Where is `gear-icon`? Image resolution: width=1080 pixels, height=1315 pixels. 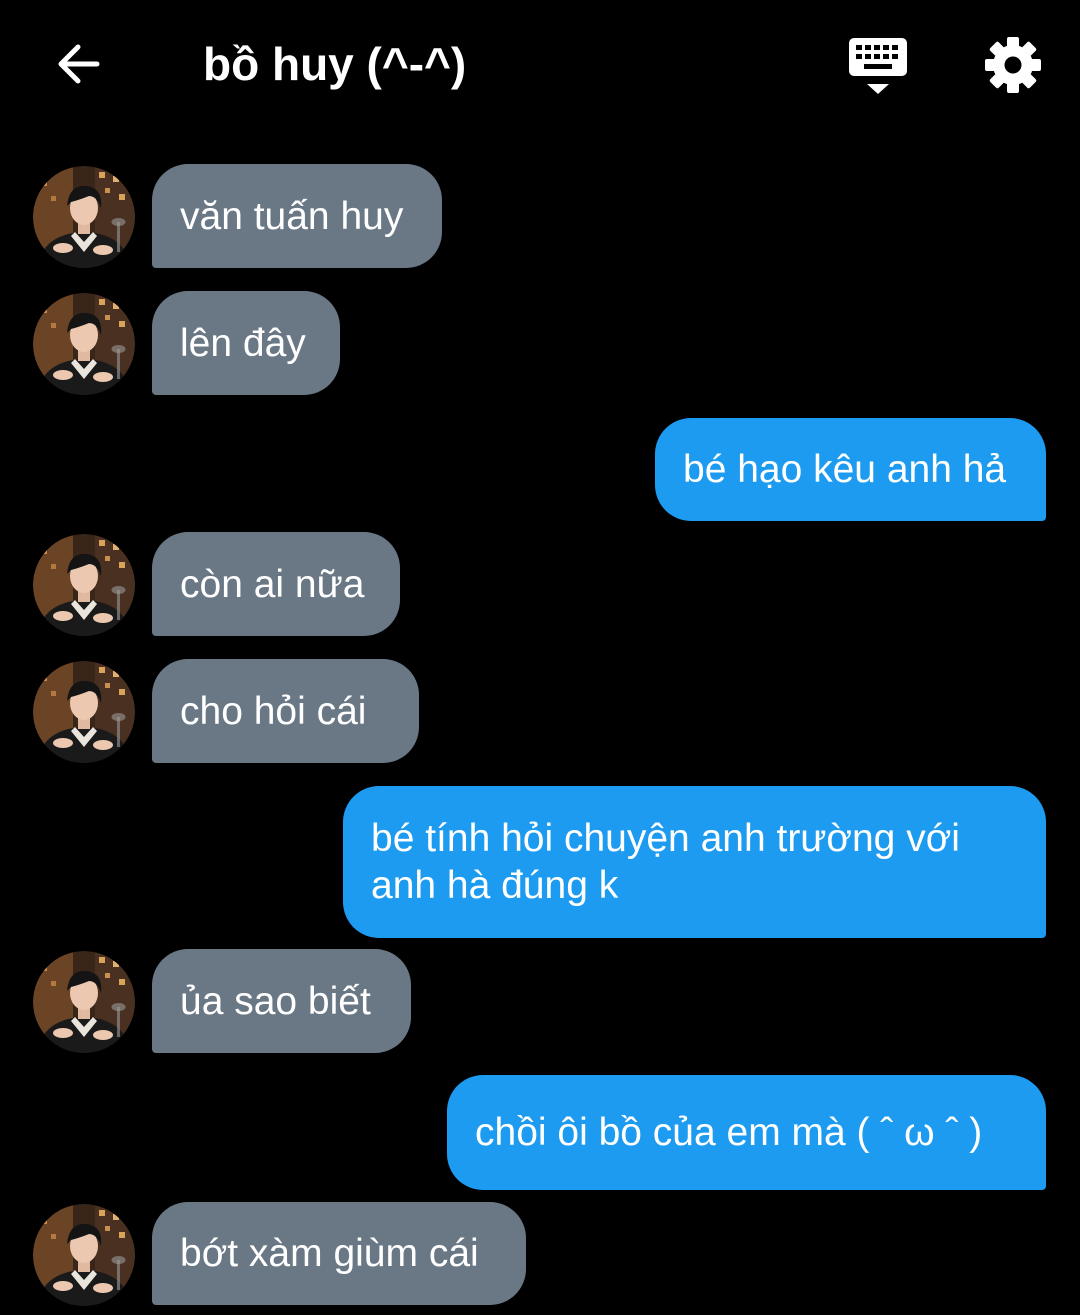 gear-icon is located at coordinates (1013, 65).